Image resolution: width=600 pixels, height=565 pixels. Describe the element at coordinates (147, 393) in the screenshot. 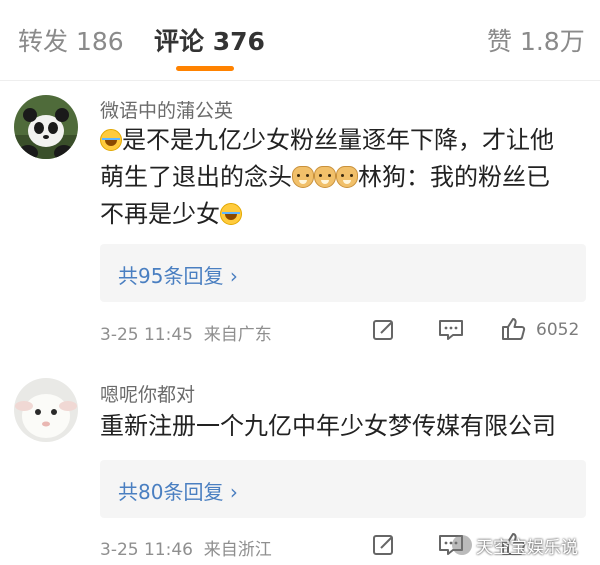

I see `username: 嗯呢你都对` at that location.